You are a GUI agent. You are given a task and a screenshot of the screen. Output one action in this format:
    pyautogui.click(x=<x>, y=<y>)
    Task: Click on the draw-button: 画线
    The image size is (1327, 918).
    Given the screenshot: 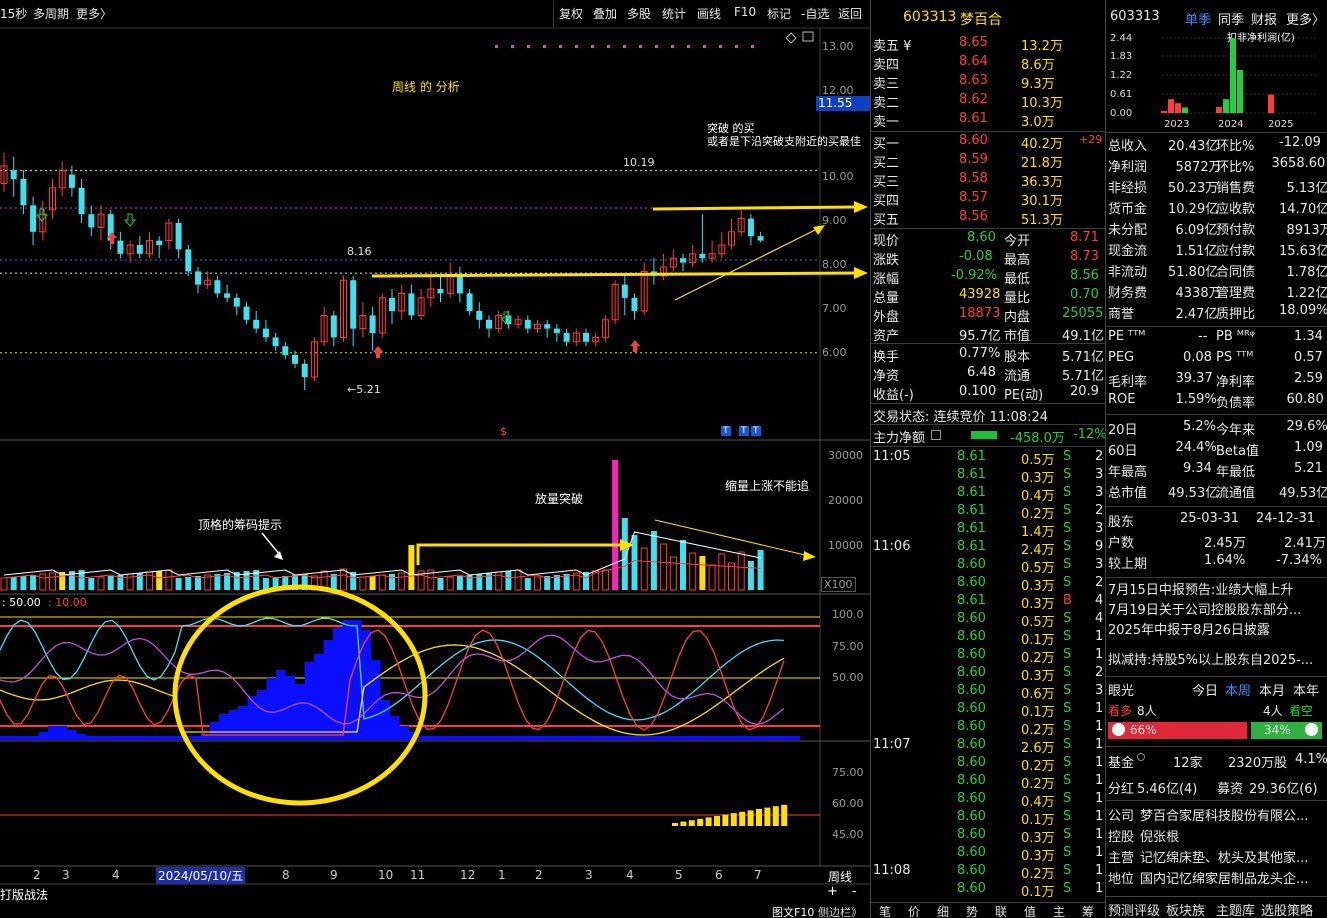 What is the action you would take?
    pyautogui.click(x=709, y=13)
    